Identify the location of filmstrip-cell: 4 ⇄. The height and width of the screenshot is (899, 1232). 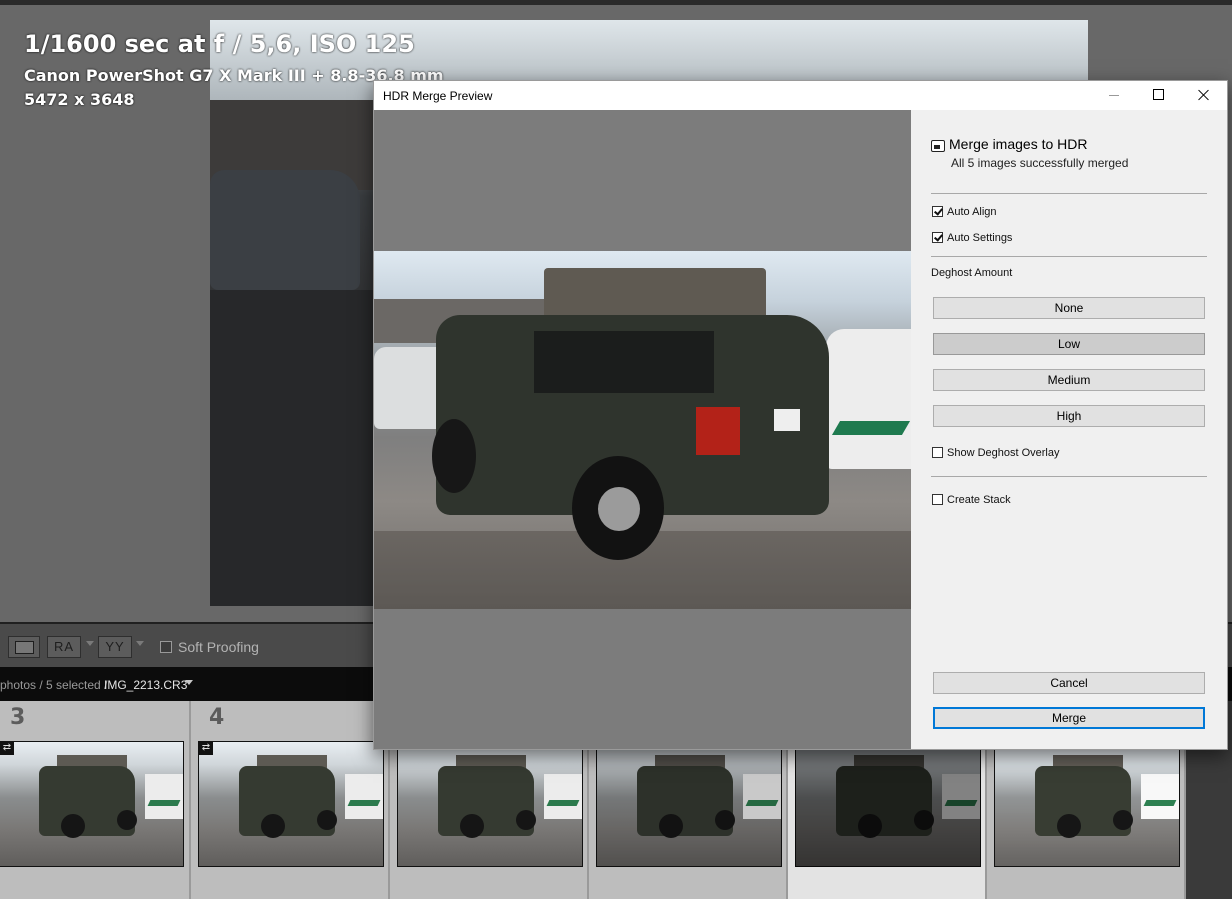
(290, 800).